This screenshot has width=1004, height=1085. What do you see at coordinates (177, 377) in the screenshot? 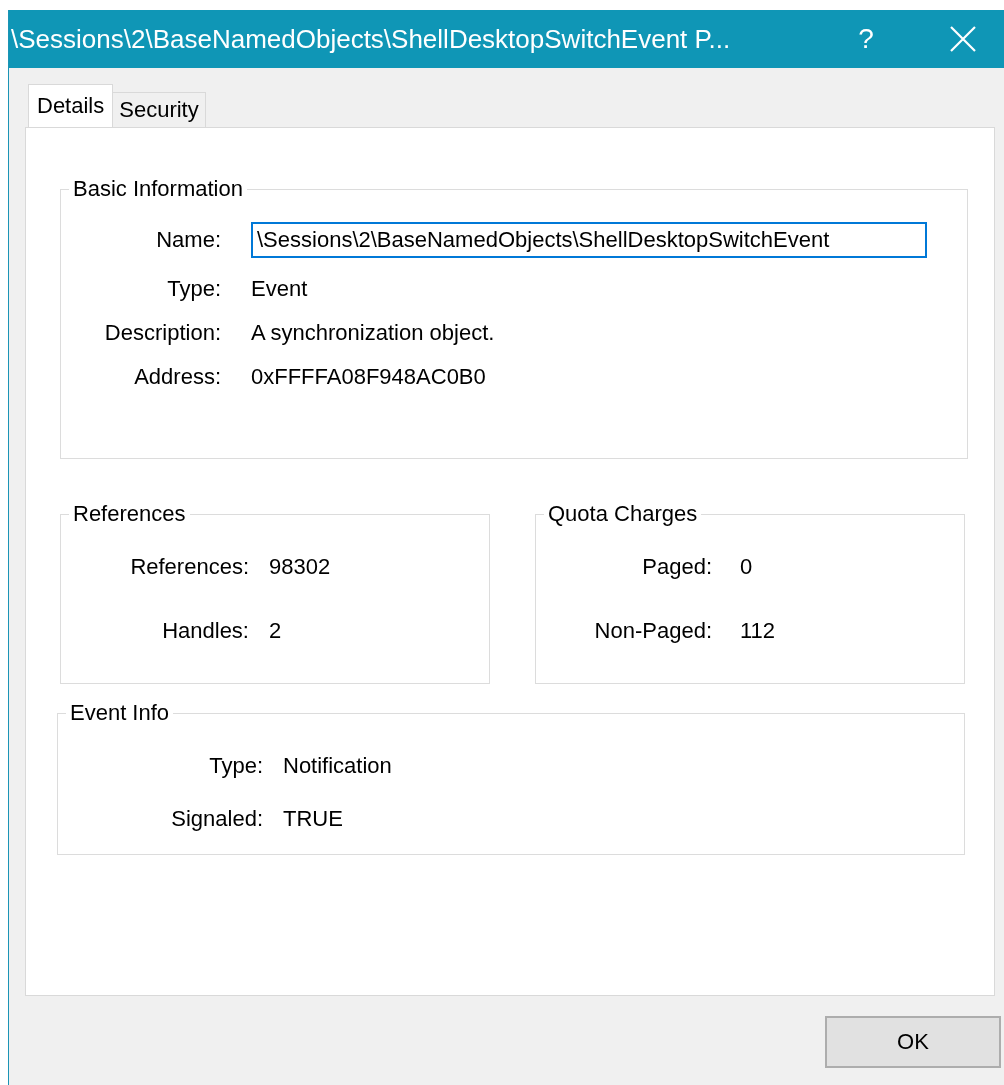
I see `field-label: Address:` at bounding box center [177, 377].